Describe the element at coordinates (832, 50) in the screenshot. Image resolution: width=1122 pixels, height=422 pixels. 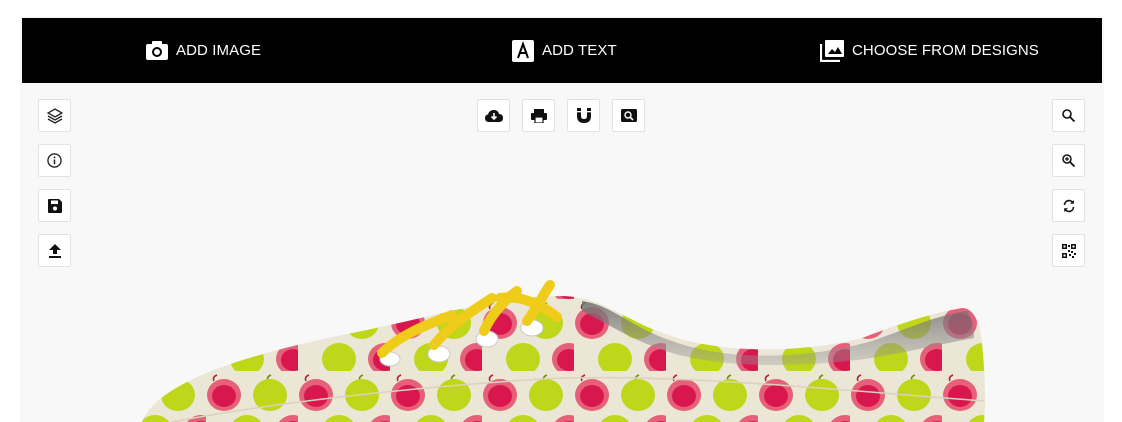
I see `gallery-icon` at that location.